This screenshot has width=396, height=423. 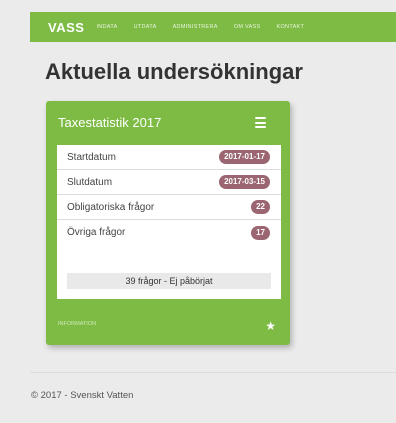 What do you see at coordinates (110, 122) in the screenshot?
I see `card-title: Taxestatistik 2017` at bounding box center [110, 122].